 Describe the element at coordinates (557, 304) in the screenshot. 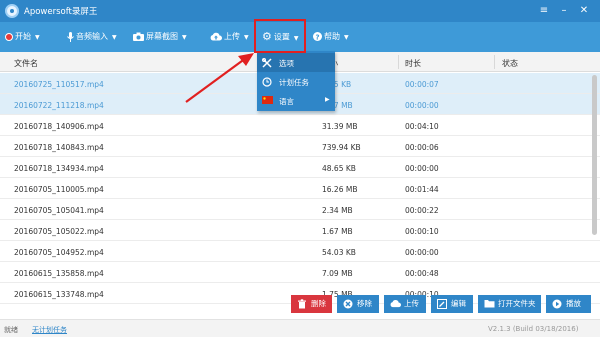

I see `play-icon` at that location.